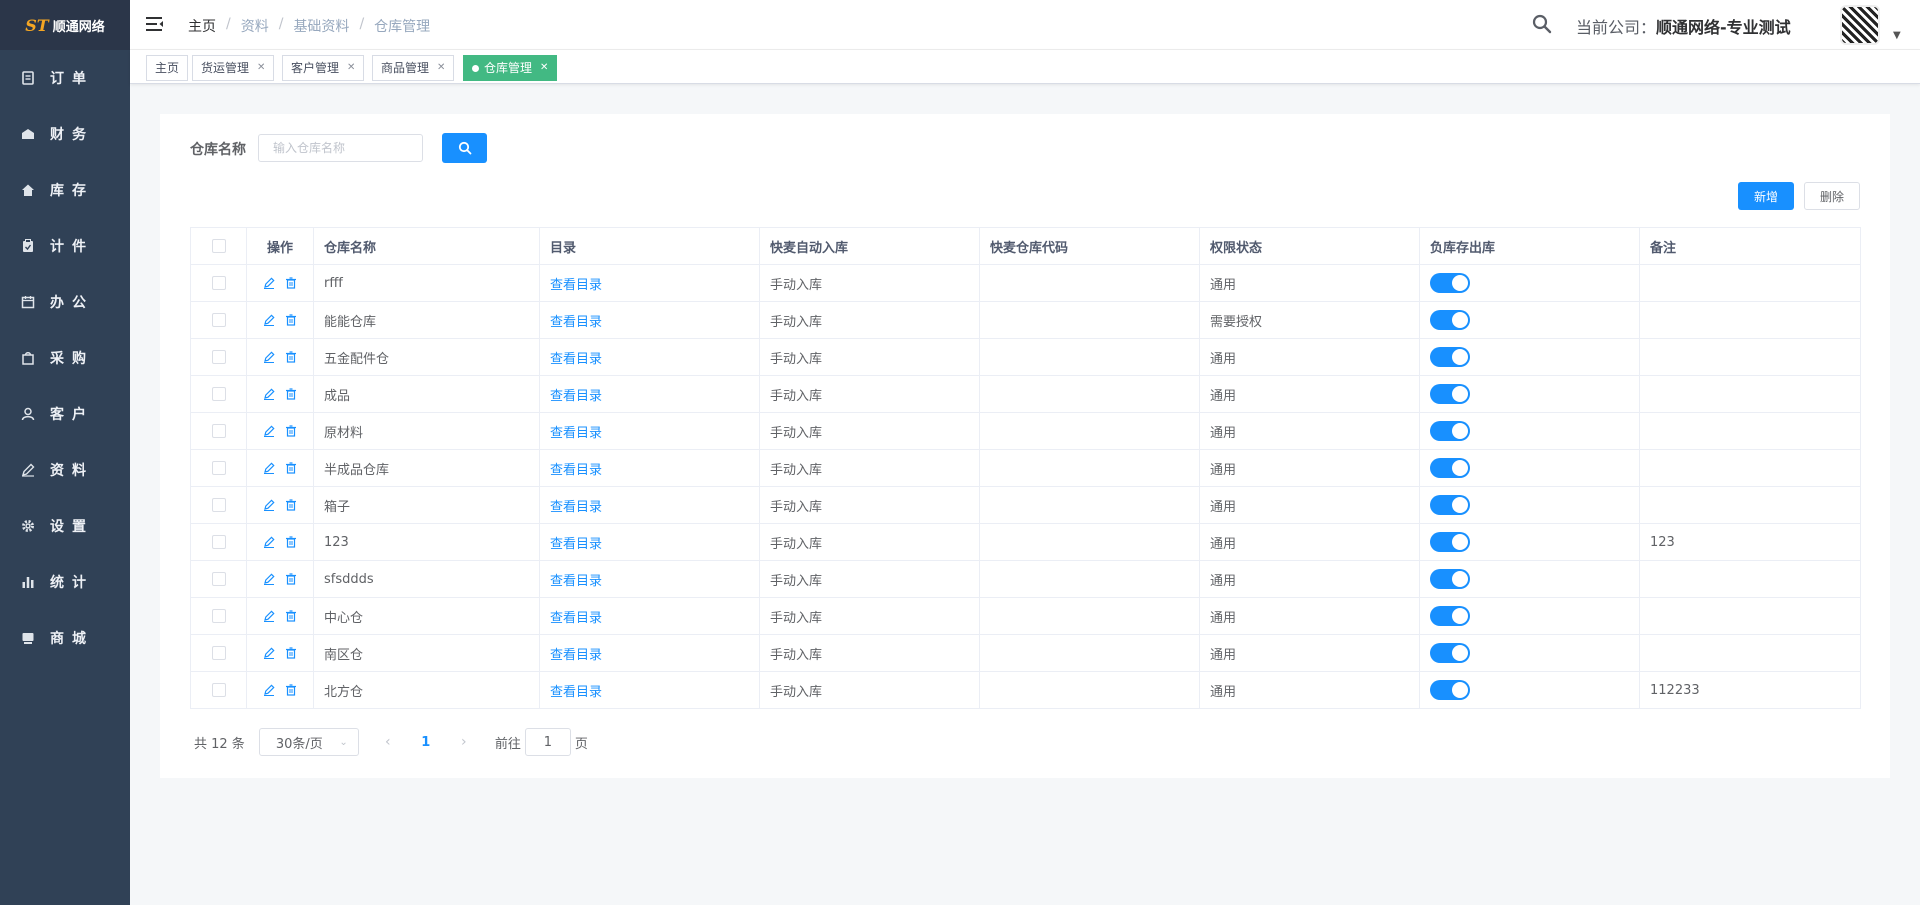  I want to click on table-row: 原材料 查看目录 手动入库 通用, so click(1025, 431).